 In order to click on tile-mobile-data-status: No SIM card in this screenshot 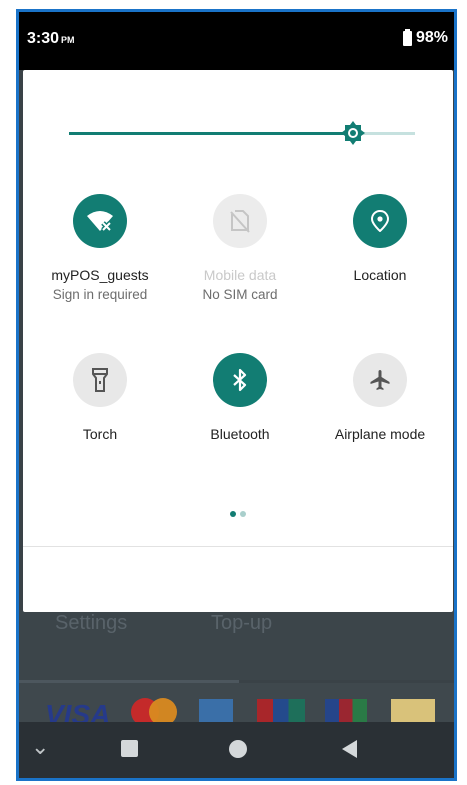, I will do `click(240, 294)`.